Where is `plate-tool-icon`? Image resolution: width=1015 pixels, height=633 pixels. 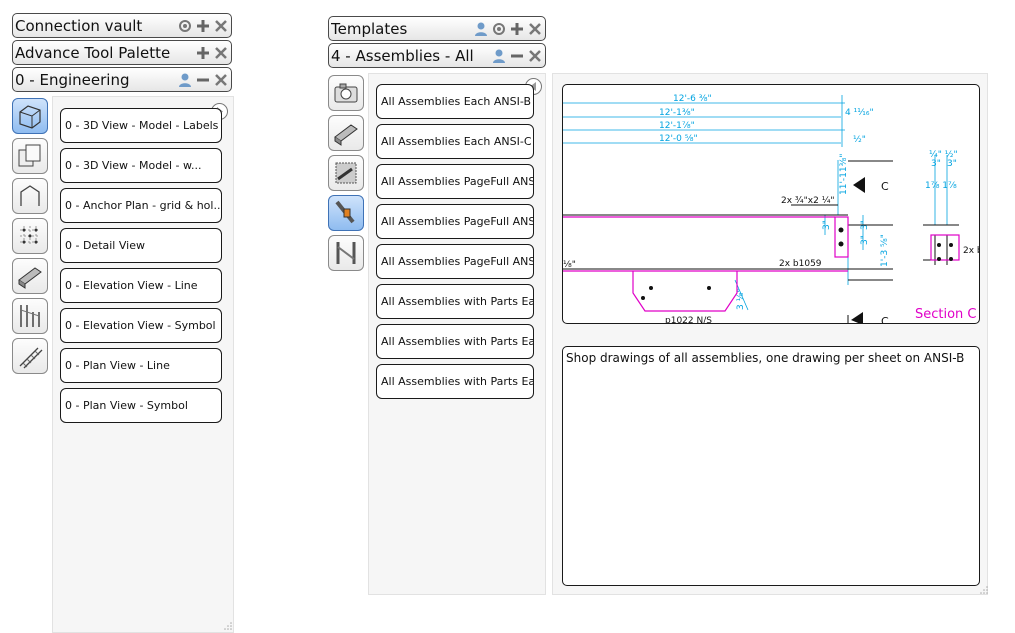
plate-tool-icon is located at coordinates (346, 173).